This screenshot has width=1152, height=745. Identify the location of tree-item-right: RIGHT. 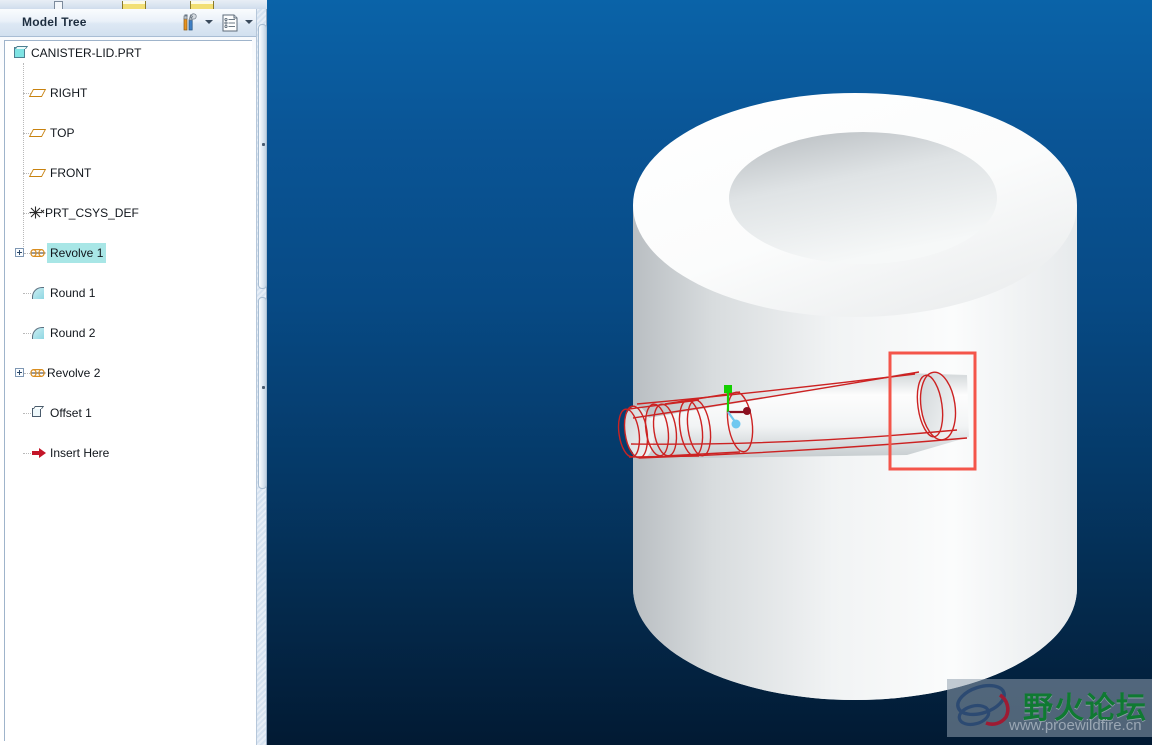
(128, 93).